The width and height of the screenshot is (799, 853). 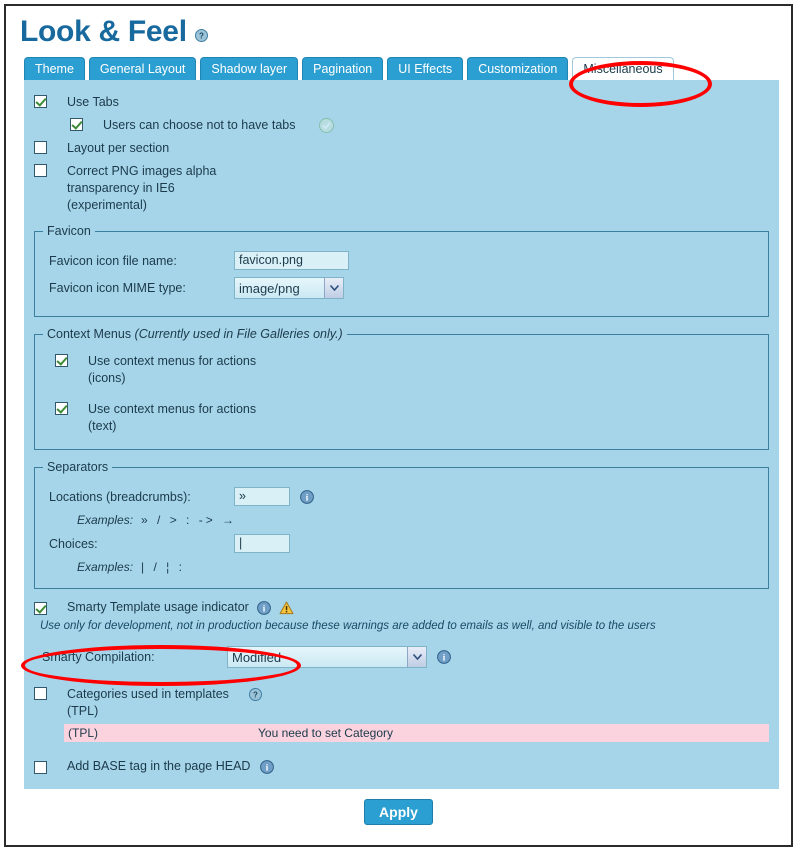 What do you see at coordinates (327, 125) in the screenshot?
I see `green-check-circle-icon` at bounding box center [327, 125].